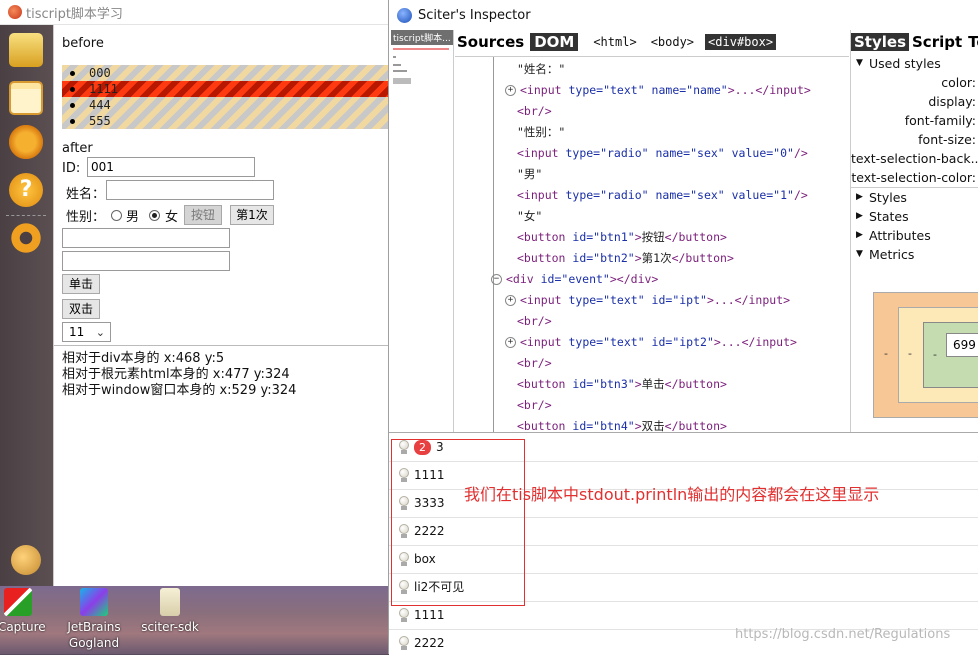 The image size is (978, 655). Describe the element at coordinates (154, 215) in the screenshot. I see `sex-radio-female` at that location.